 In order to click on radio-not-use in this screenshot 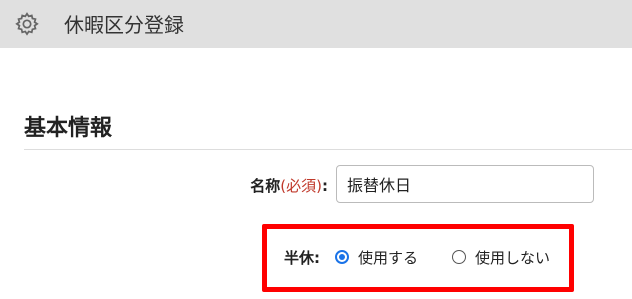, I will do `click(459, 257)`.